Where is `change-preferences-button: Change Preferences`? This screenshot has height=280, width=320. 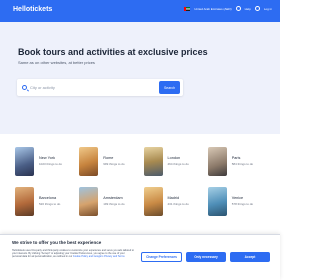
change-preferences-button: Change Preferences is located at coordinates (161, 257).